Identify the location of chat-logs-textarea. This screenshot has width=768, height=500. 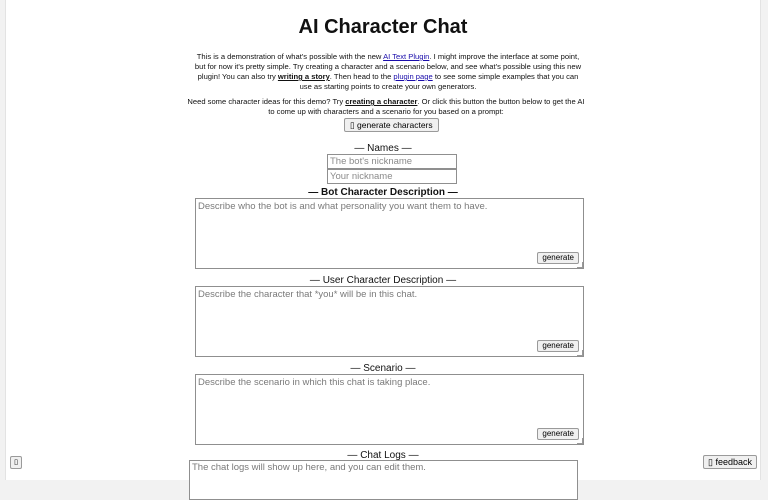
(383, 480).